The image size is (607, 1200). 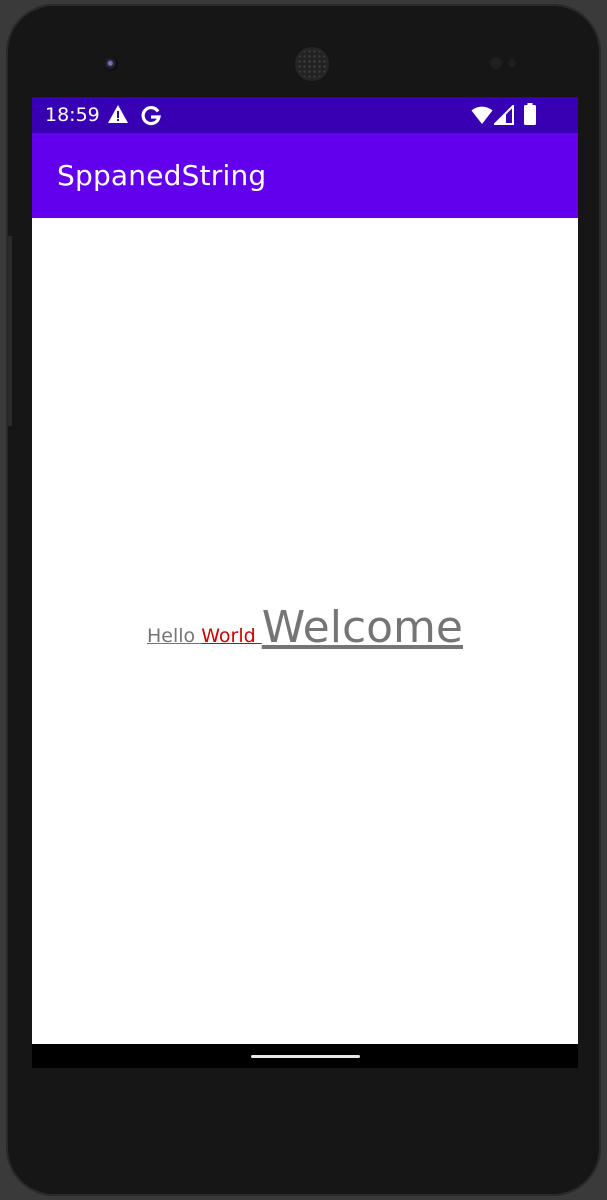 I want to click on app-bar: SppanedString, so click(x=305, y=175).